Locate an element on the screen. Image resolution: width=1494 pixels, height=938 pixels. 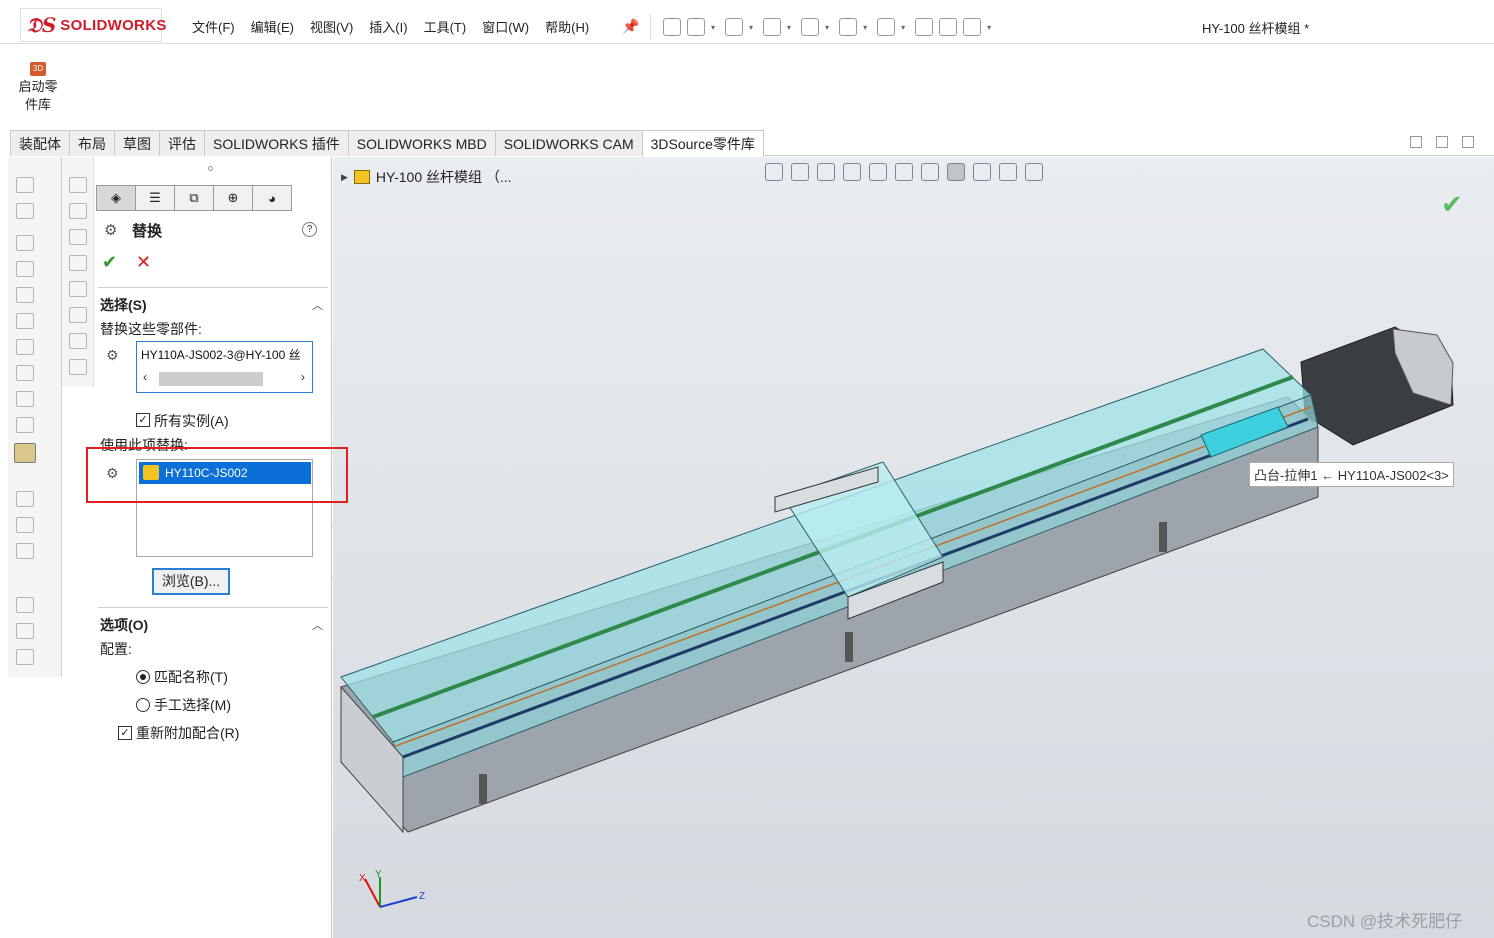
scroll-thumb is located at coordinates (211, 379).